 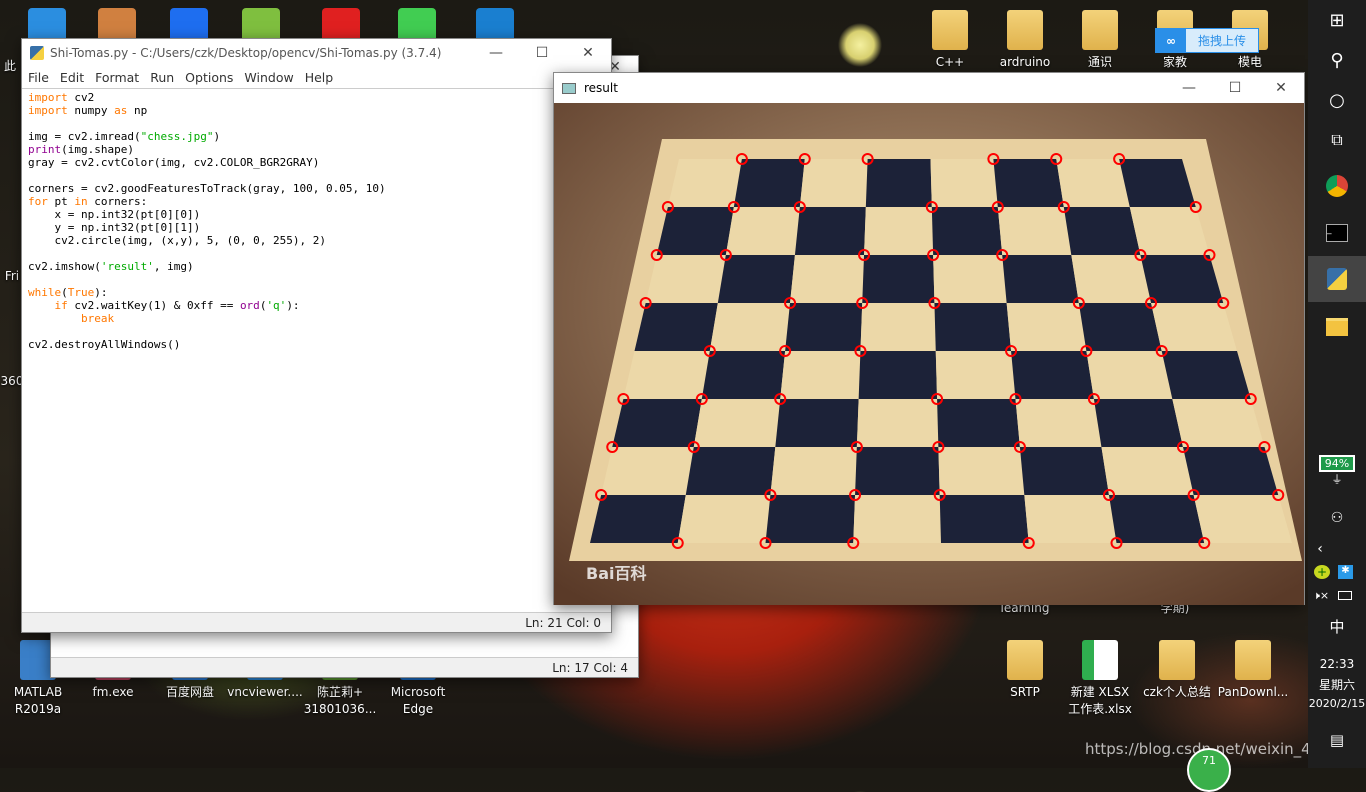 I want to click on file-explorer-icon, so click(x=1337, y=327).